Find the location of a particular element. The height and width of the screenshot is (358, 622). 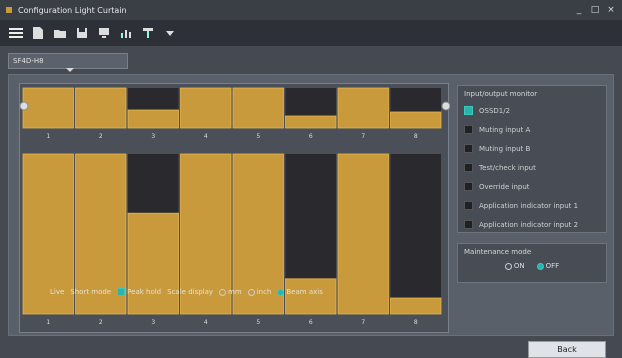

upper-bar-label: 2 is located at coordinates (101, 136).